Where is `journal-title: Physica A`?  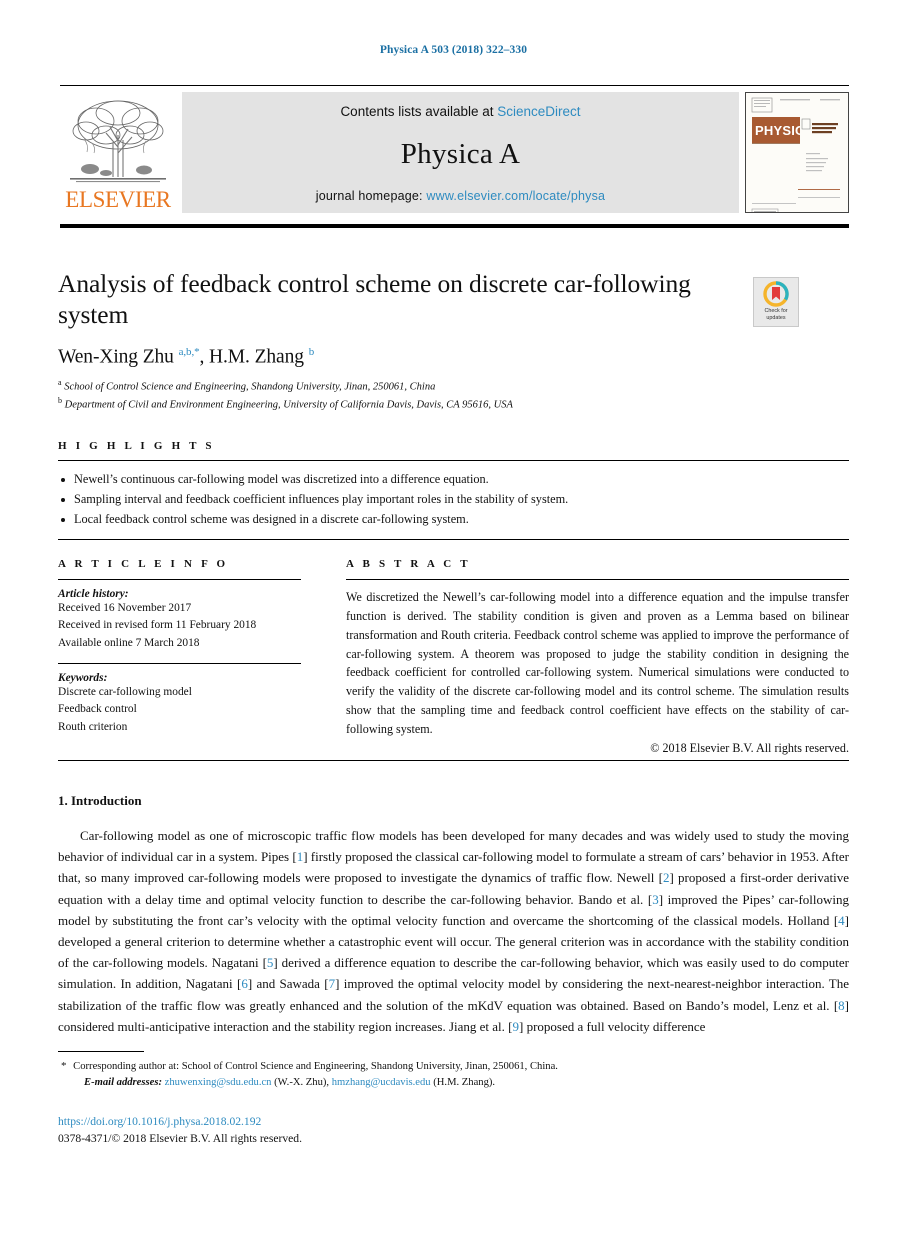 journal-title: Physica A is located at coordinates (460, 153).